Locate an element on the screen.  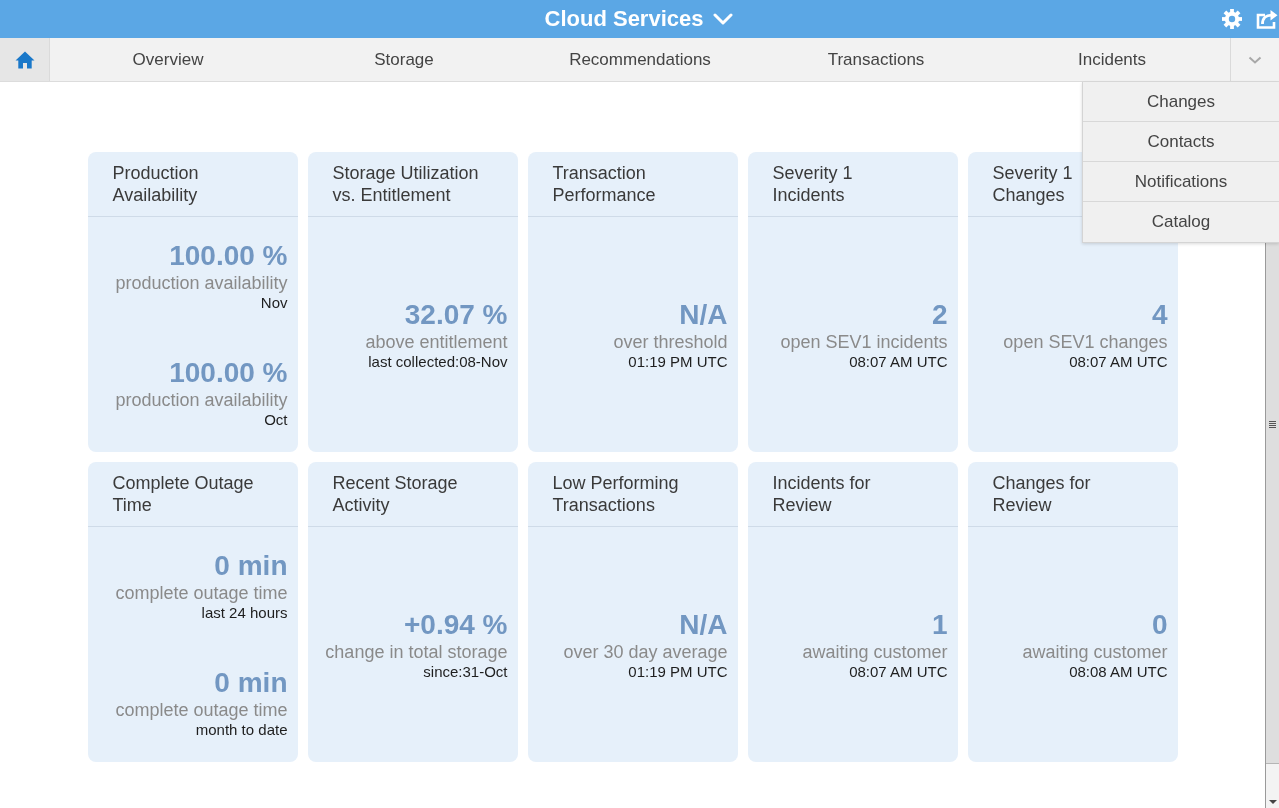
metric-note: month to date is located at coordinates (241, 730).